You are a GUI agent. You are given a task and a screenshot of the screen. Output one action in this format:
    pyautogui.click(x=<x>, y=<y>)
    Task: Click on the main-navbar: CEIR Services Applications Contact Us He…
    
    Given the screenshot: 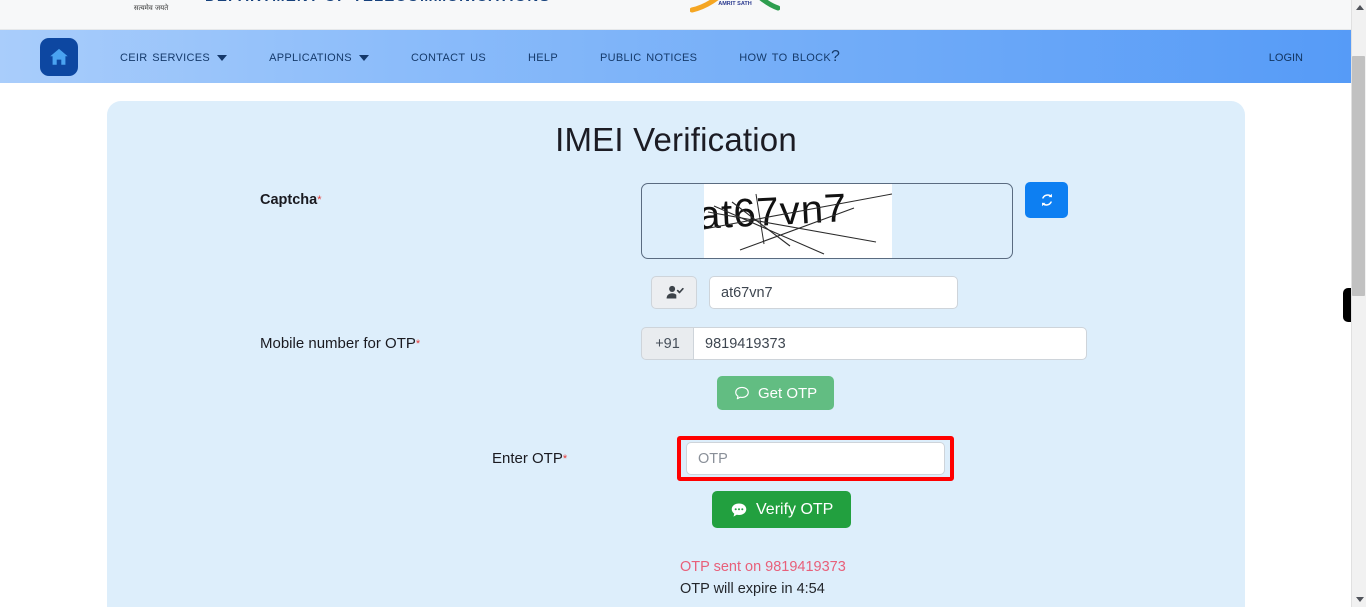 What is the action you would take?
    pyautogui.click(x=675, y=56)
    